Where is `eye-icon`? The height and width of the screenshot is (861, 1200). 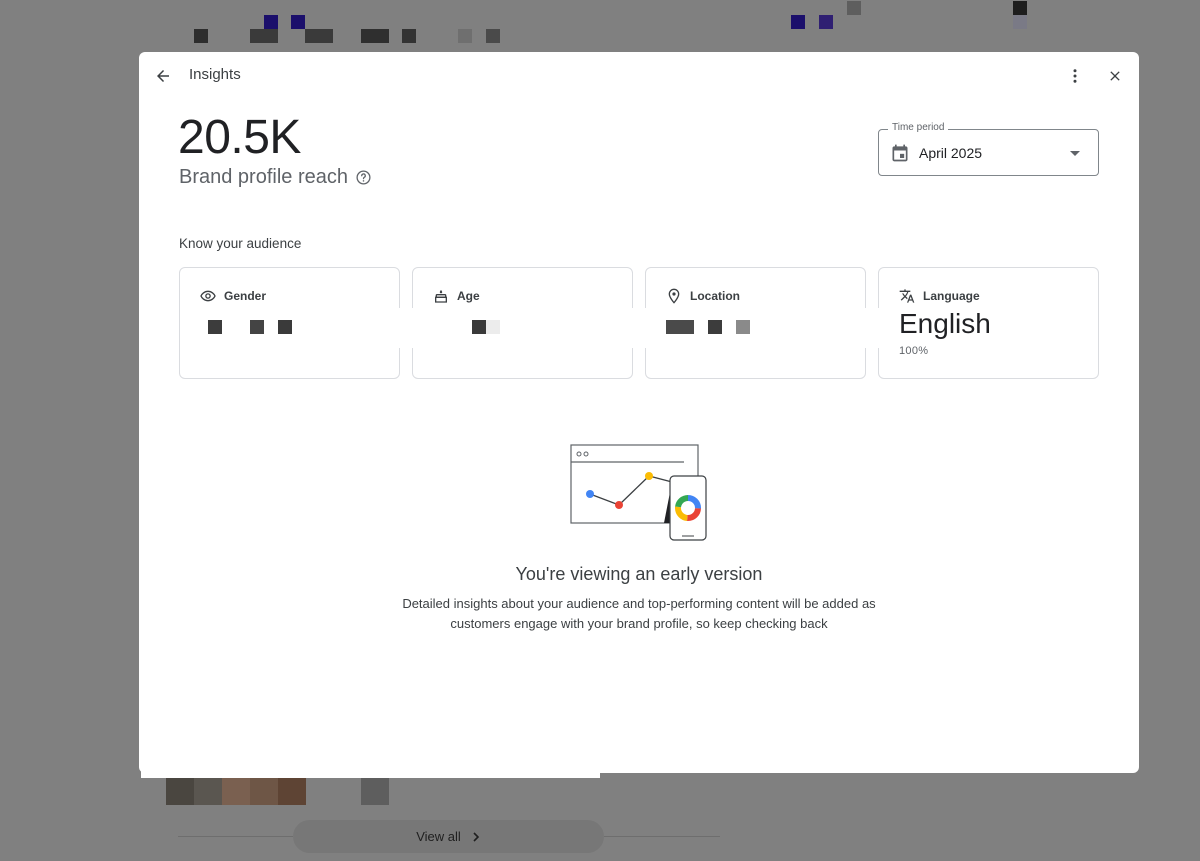 eye-icon is located at coordinates (208, 296).